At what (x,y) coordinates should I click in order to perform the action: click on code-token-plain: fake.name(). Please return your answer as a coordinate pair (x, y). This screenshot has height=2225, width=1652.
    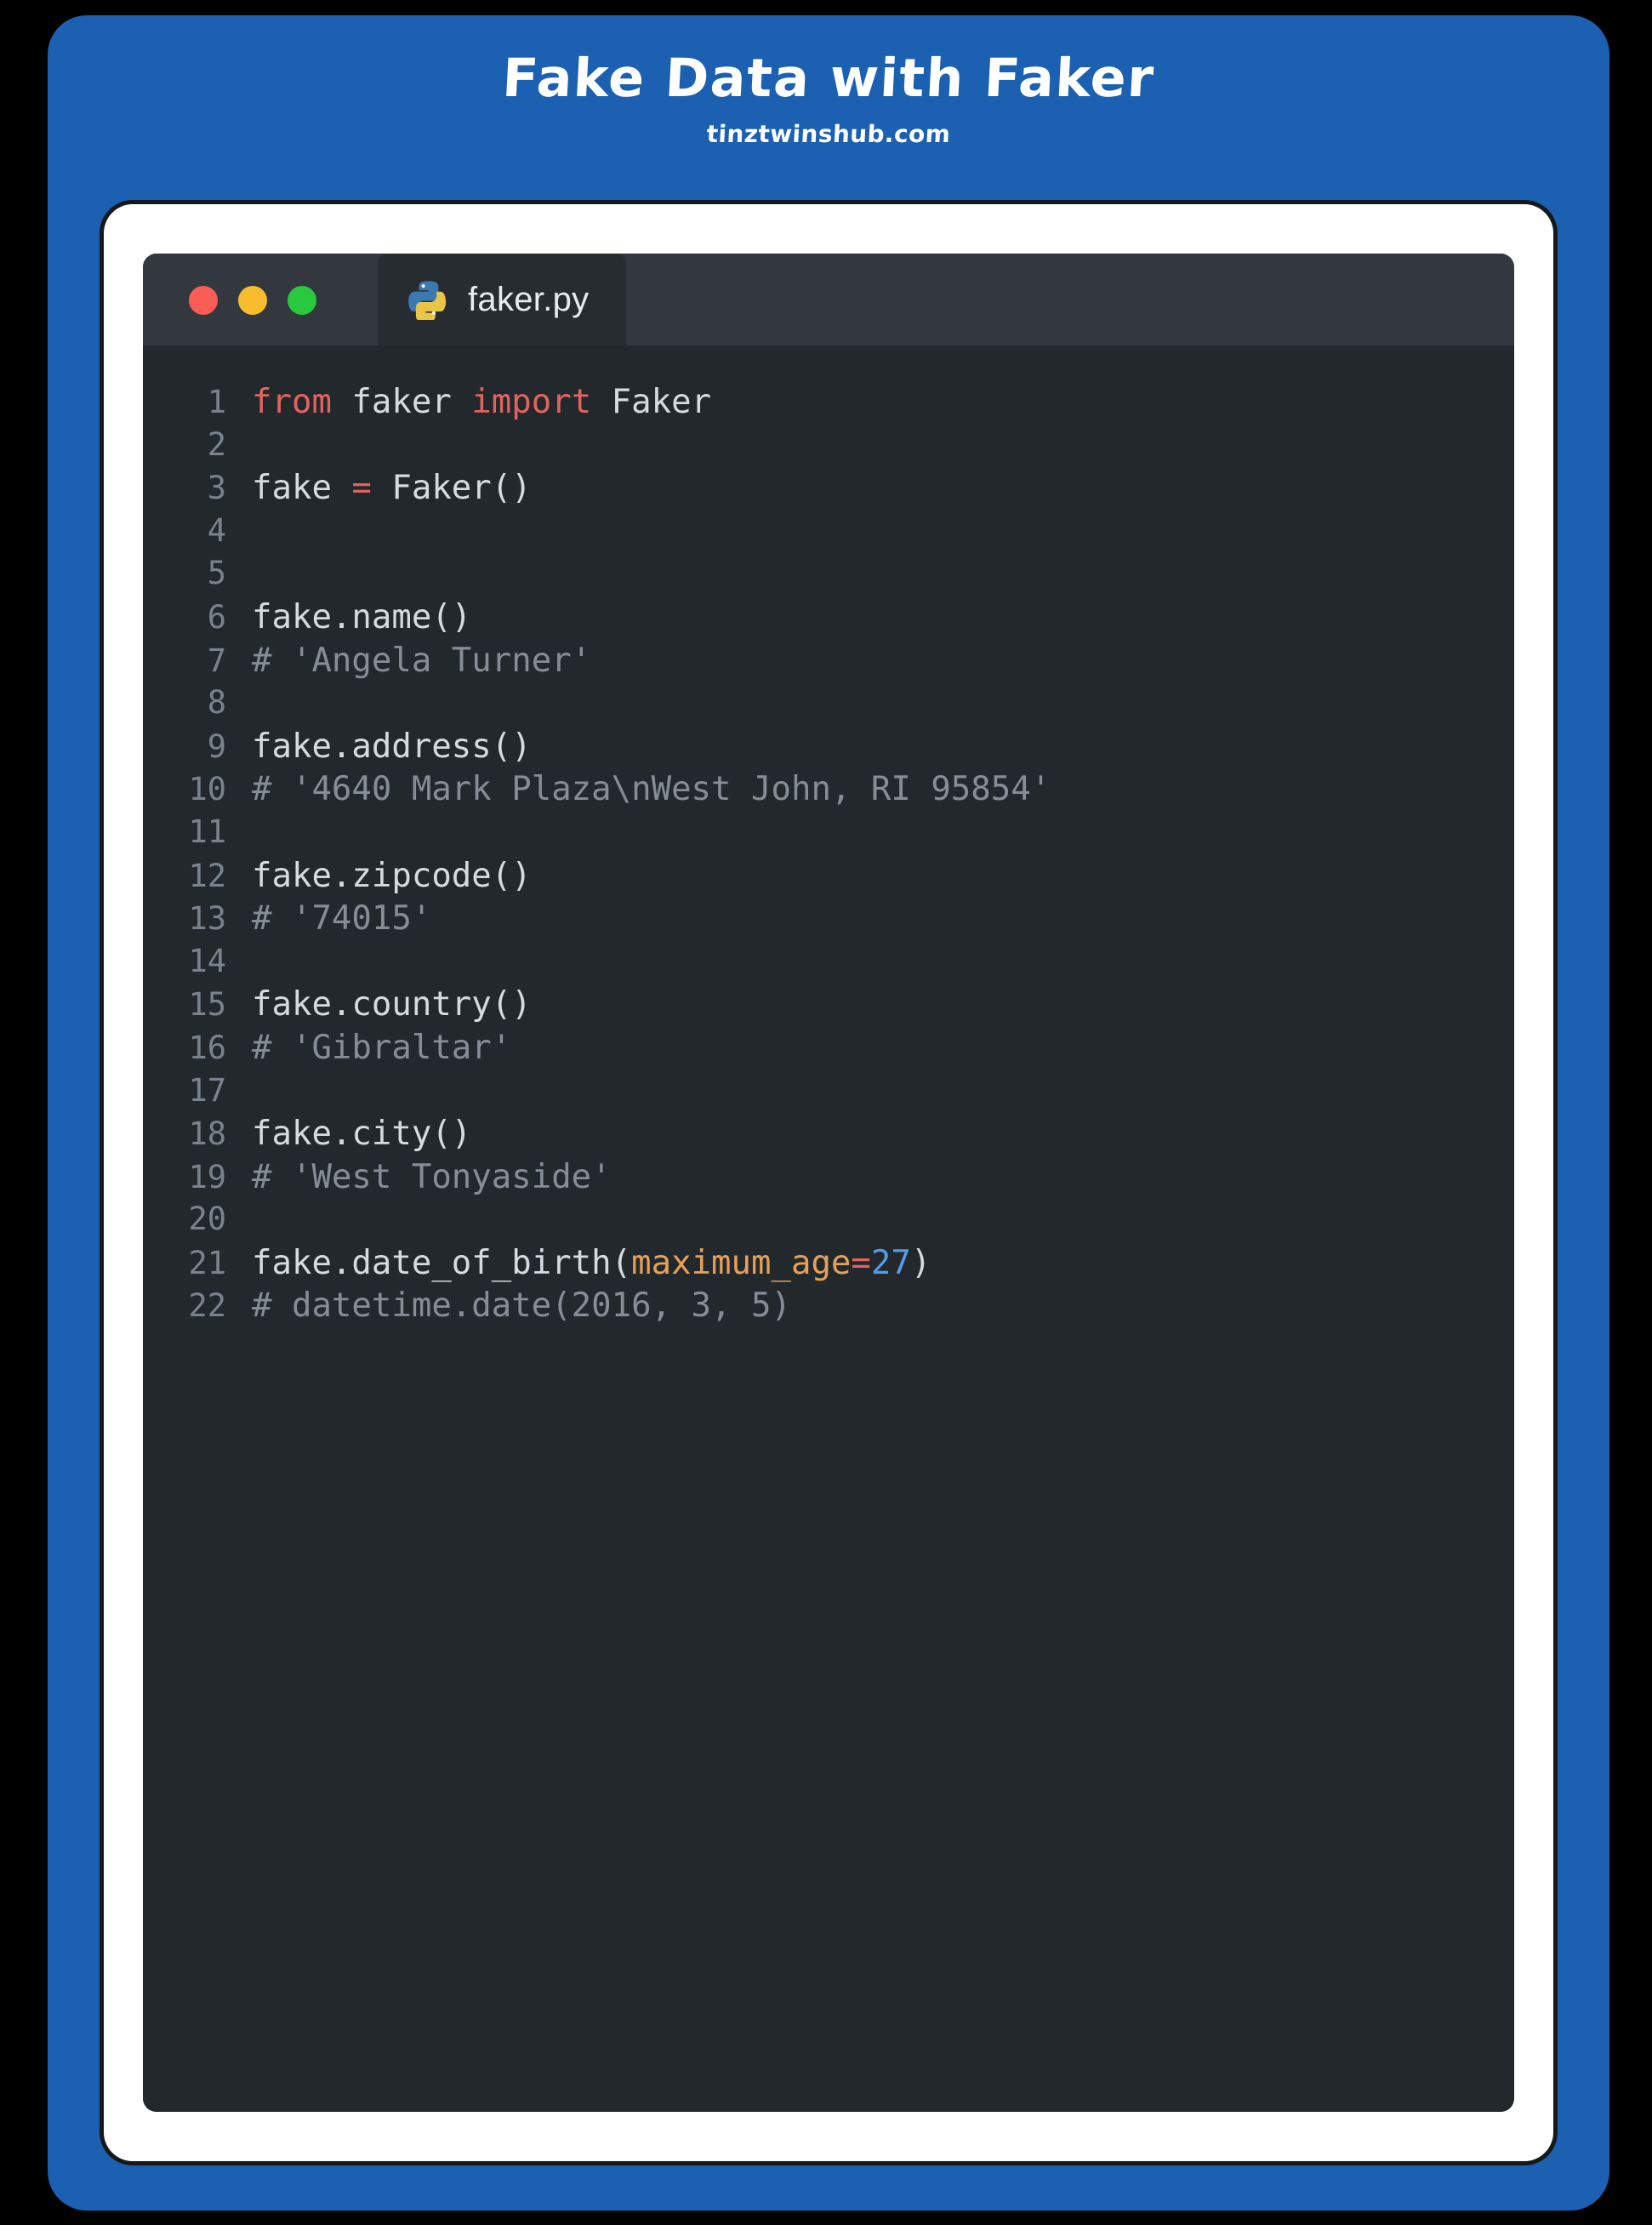
    Looking at the image, I should click on (362, 616).